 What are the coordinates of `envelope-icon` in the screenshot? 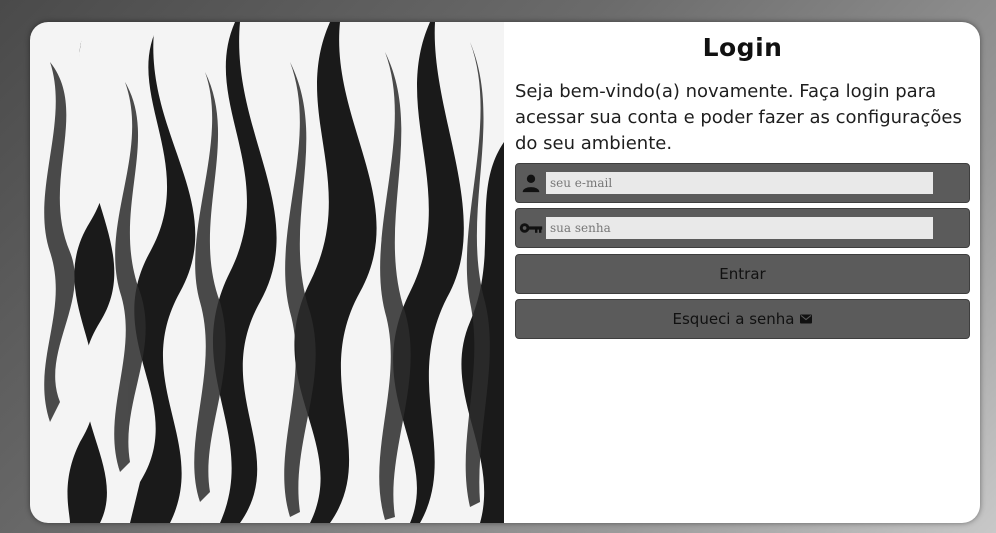 It's located at (806, 319).